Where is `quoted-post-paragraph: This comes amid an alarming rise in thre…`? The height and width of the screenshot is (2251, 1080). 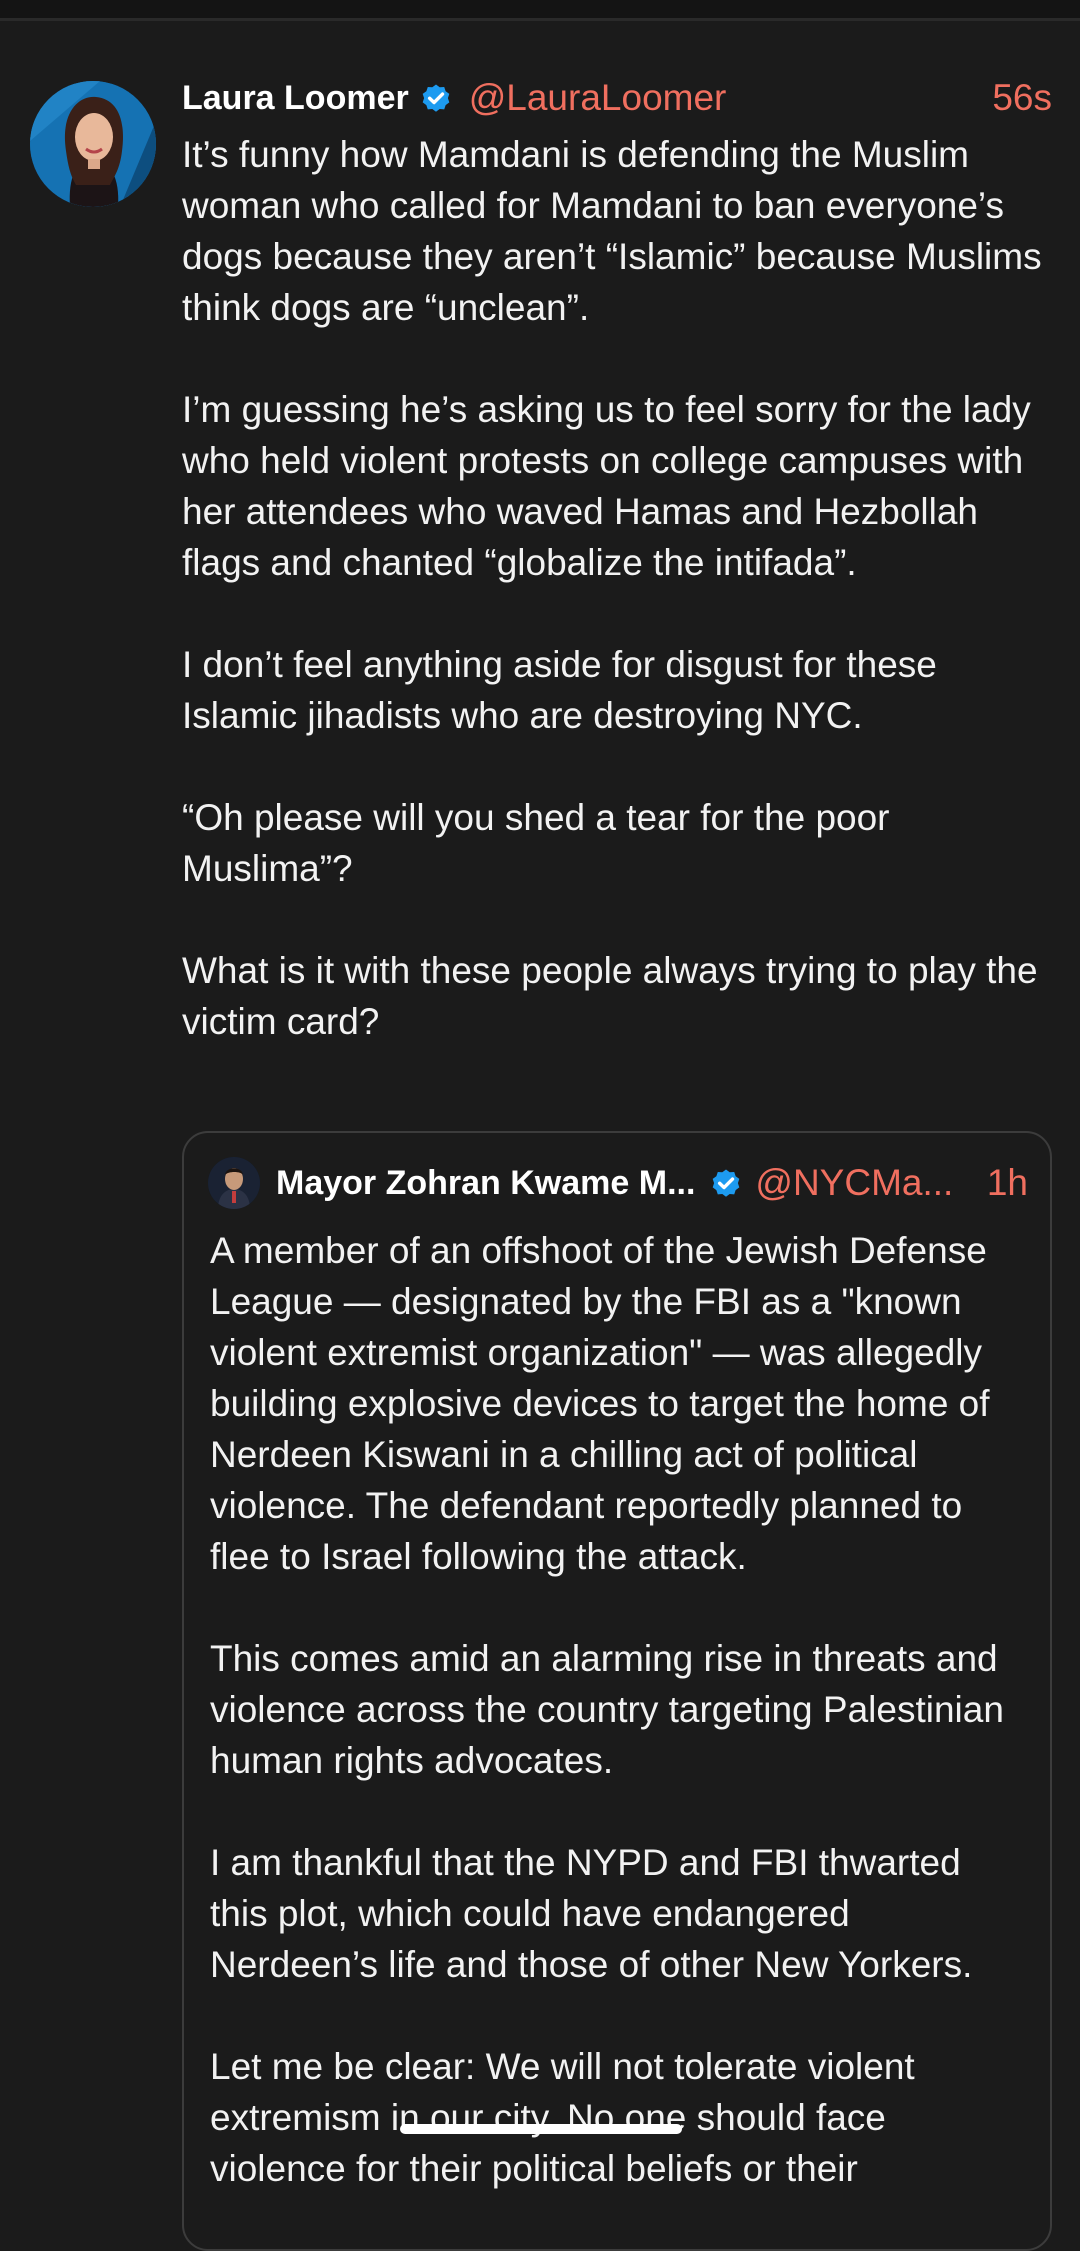
quoted-post-paragraph: This comes amid an alarming rise in thre… is located at coordinates (607, 1709).